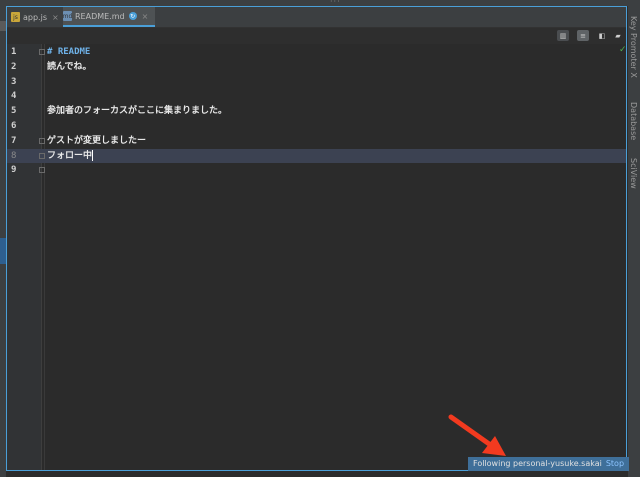 The width and height of the screenshot is (640, 477). I want to click on red-arrow-icon, so click(477, 435).